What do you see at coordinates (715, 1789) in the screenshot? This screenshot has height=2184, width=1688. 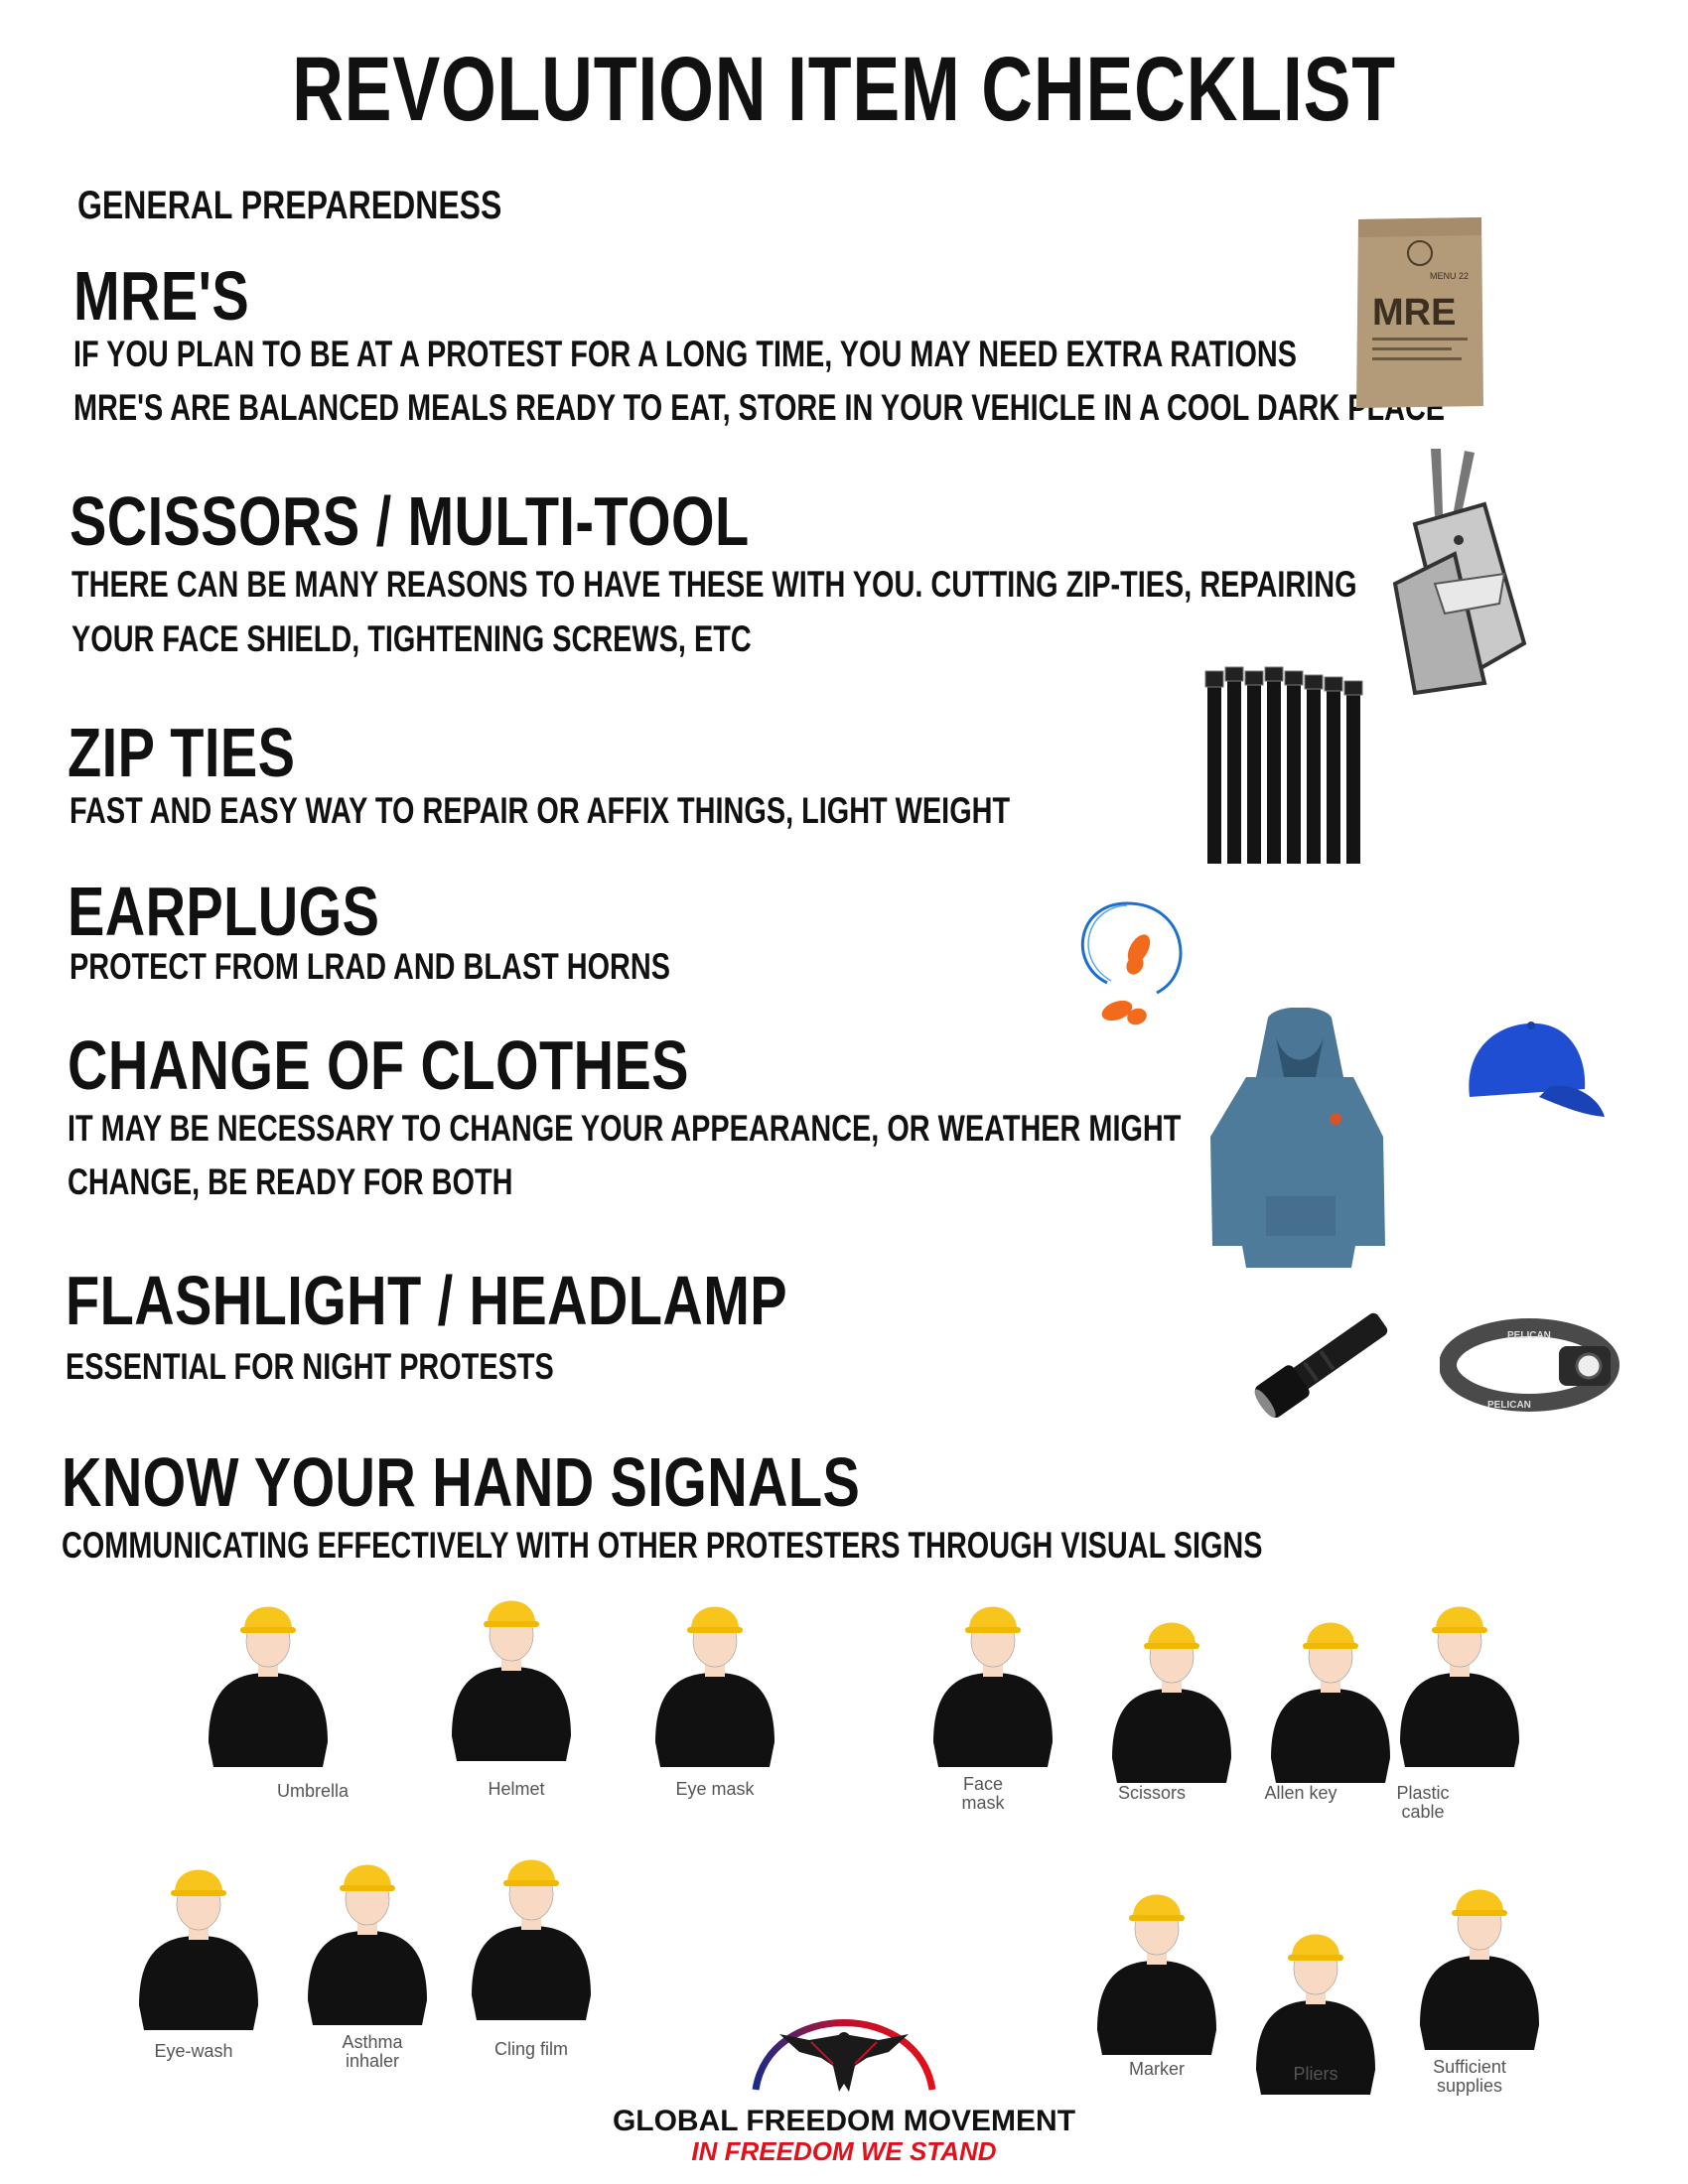 I see `signal-label-eye-mask: Eye mask` at bounding box center [715, 1789].